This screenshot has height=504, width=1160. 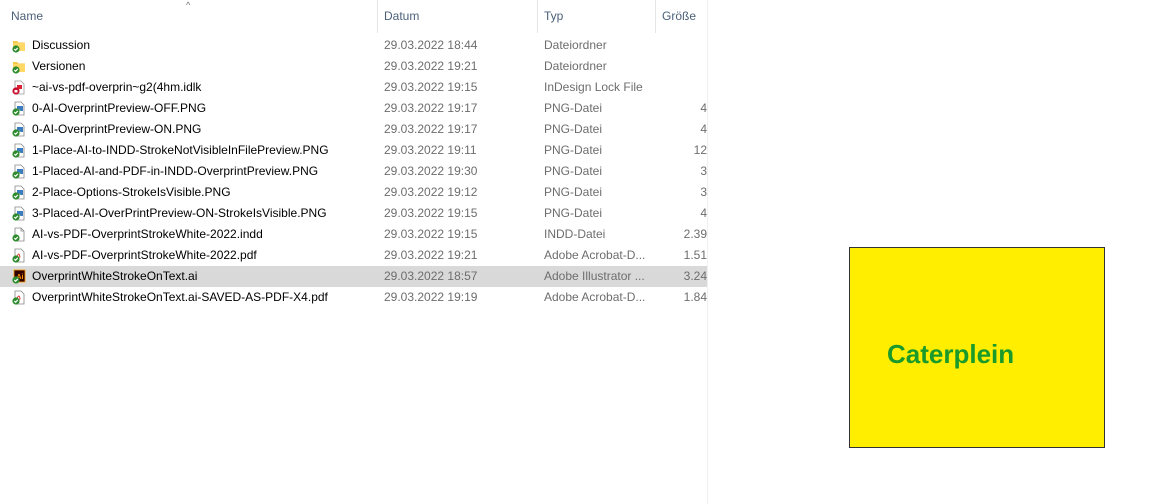 What do you see at coordinates (353, 45) in the screenshot?
I see `file-row: Discussion 29.03.2022 18:44 Dateiordner` at bounding box center [353, 45].